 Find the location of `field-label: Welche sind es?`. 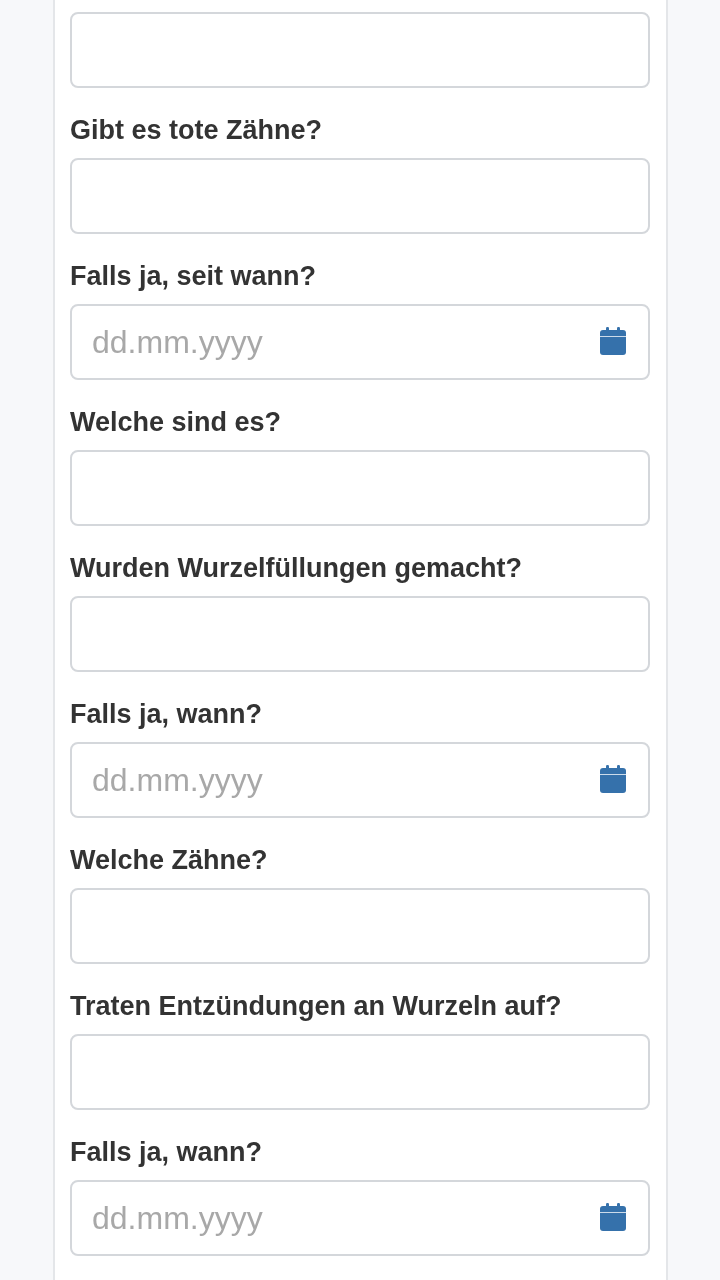

field-label: Welche sind es? is located at coordinates (176, 422).